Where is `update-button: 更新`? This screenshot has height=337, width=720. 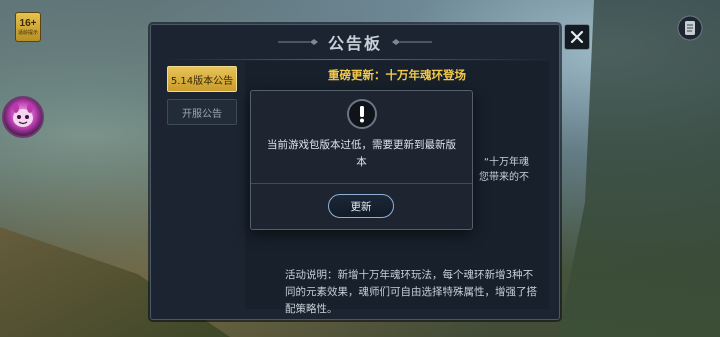 update-button: 更新 is located at coordinates (361, 206).